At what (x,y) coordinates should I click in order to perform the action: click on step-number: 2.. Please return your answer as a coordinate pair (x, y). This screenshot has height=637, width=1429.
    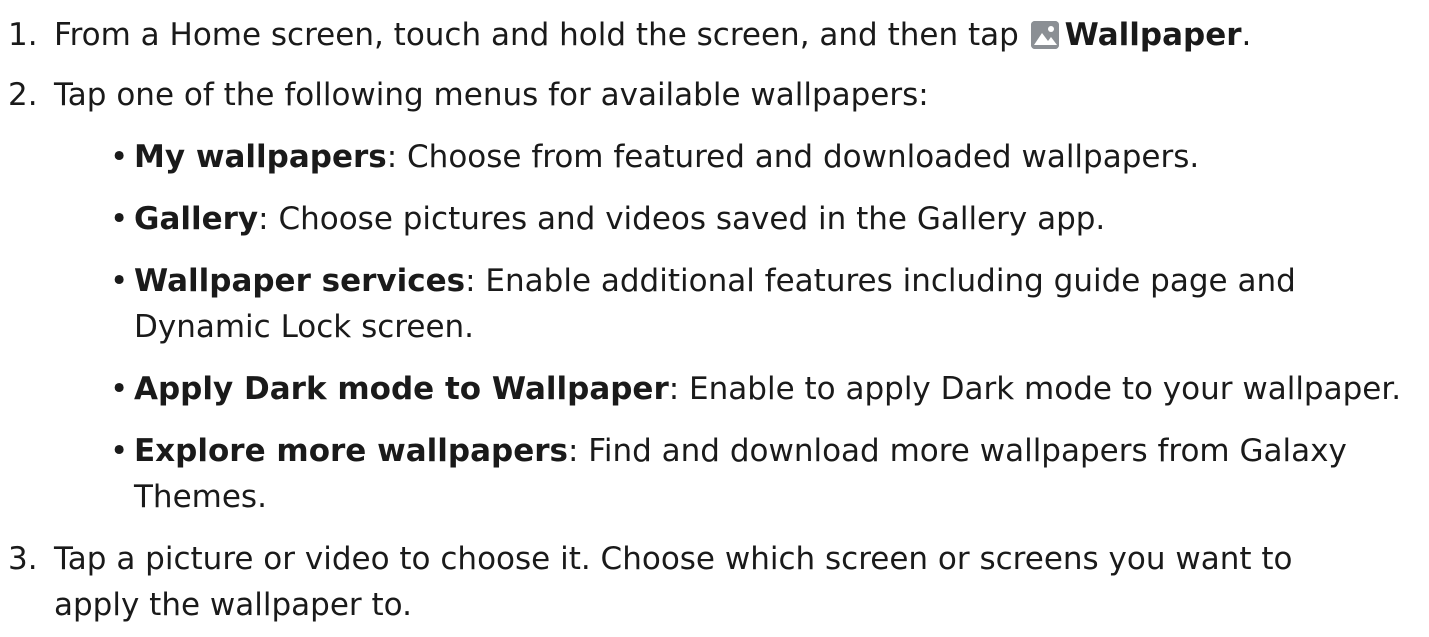
    Looking at the image, I should click on (23, 95).